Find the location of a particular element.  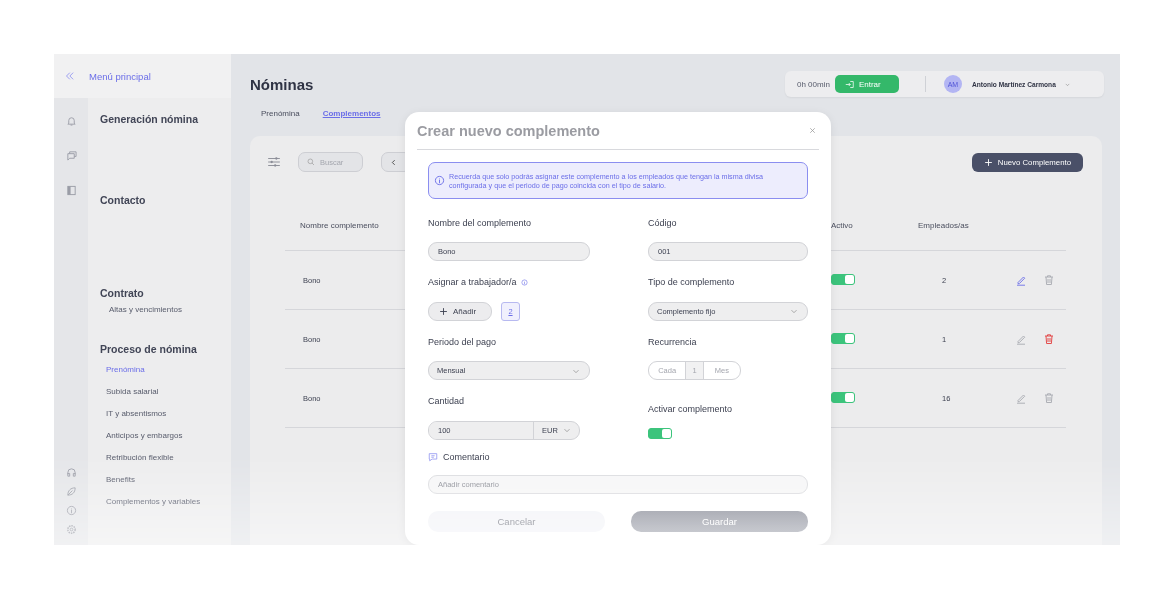

field-label: Periodo del pago is located at coordinates (462, 341).